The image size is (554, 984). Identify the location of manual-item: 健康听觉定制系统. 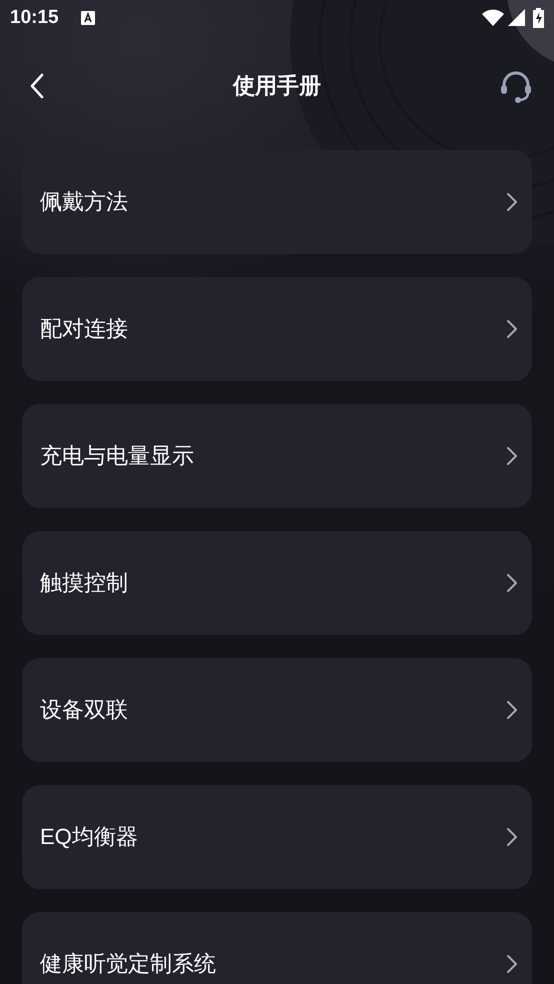
(277, 948).